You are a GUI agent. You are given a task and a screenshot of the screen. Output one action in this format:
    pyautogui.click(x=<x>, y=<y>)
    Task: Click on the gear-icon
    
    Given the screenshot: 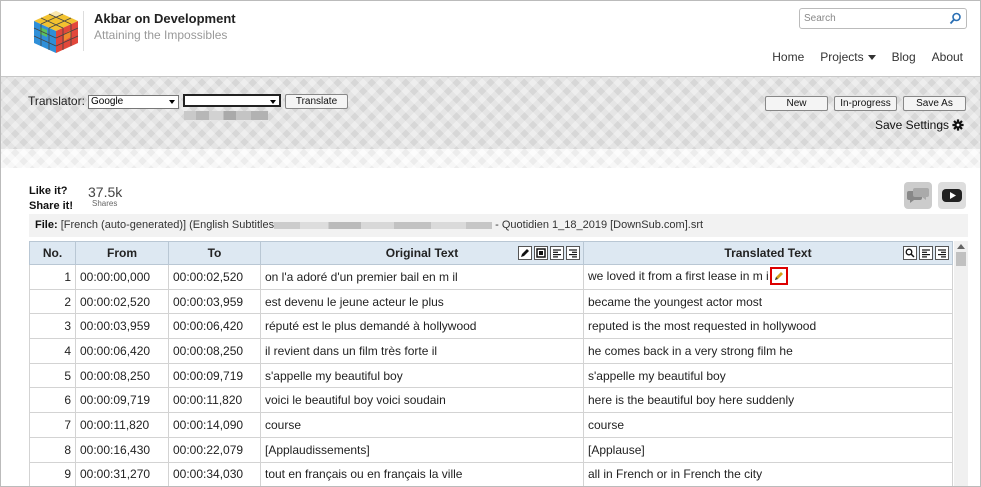 What is the action you would take?
    pyautogui.click(x=958, y=125)
    